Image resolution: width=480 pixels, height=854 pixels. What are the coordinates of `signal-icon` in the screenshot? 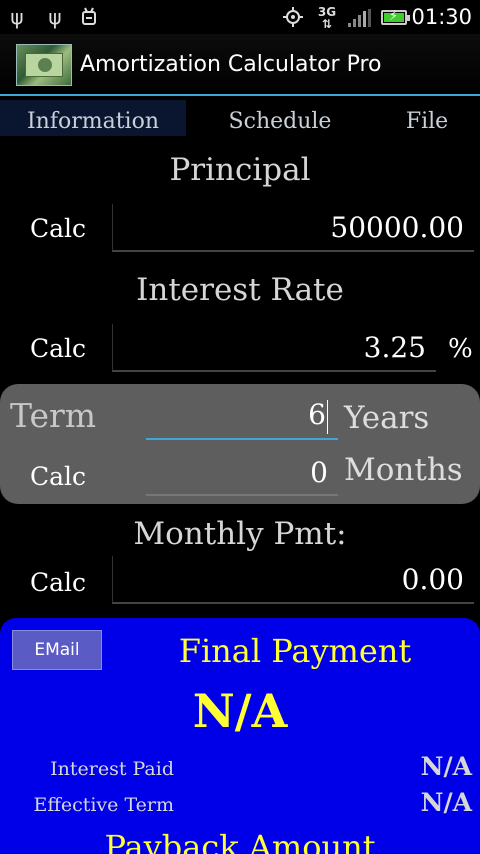 It's located at (360, 18).